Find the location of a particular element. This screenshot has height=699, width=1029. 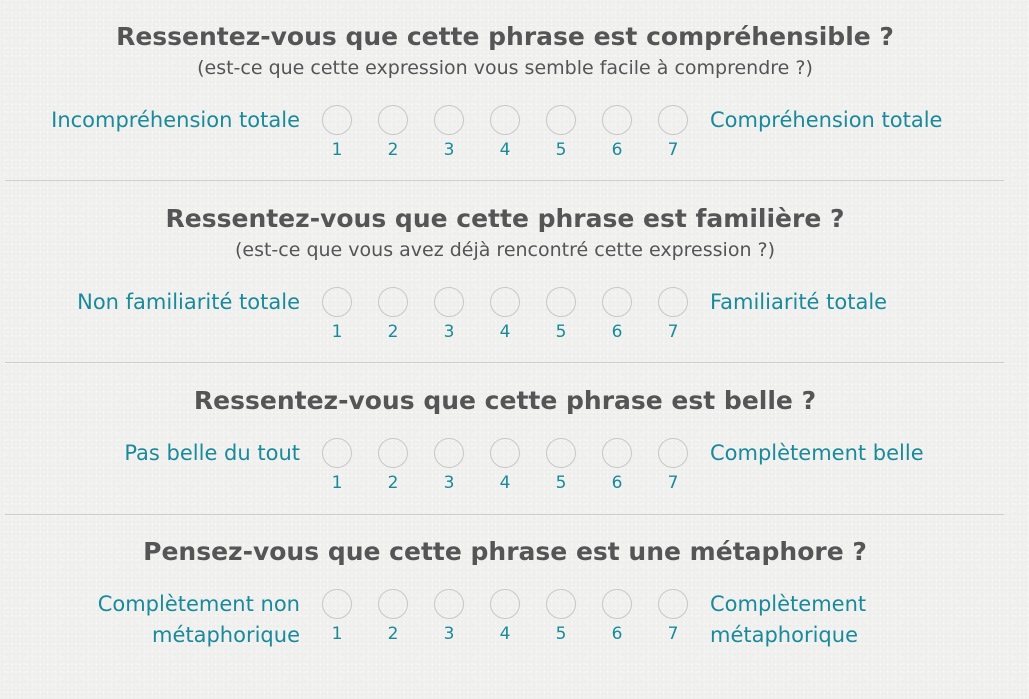

question-4-option-6: 6 is located at coordinates (618, 617).